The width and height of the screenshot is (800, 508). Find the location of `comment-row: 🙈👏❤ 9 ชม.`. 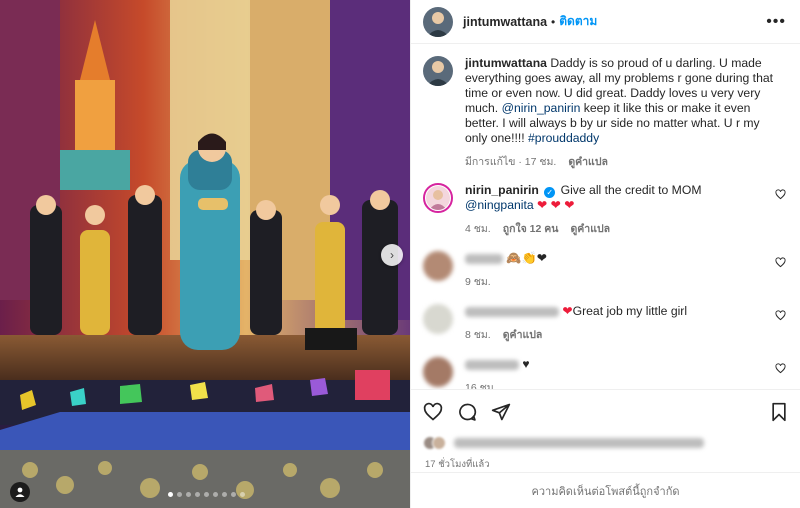

comment-row: 🙈👏❤ 9 ชม. is located at coordinates (605, 270).